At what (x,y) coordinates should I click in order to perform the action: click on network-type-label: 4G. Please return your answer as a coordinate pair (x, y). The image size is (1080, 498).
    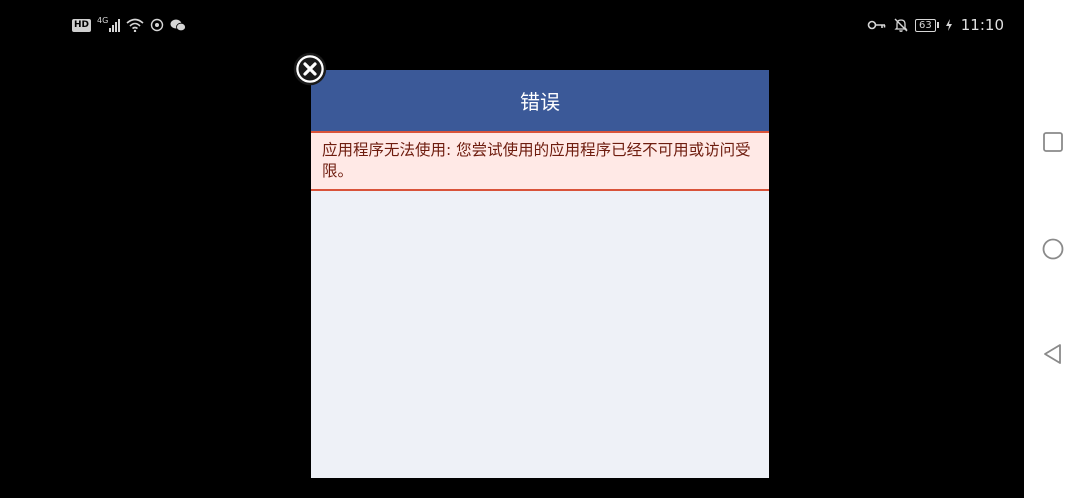
    Looking at the image, I should click on (103, 20).